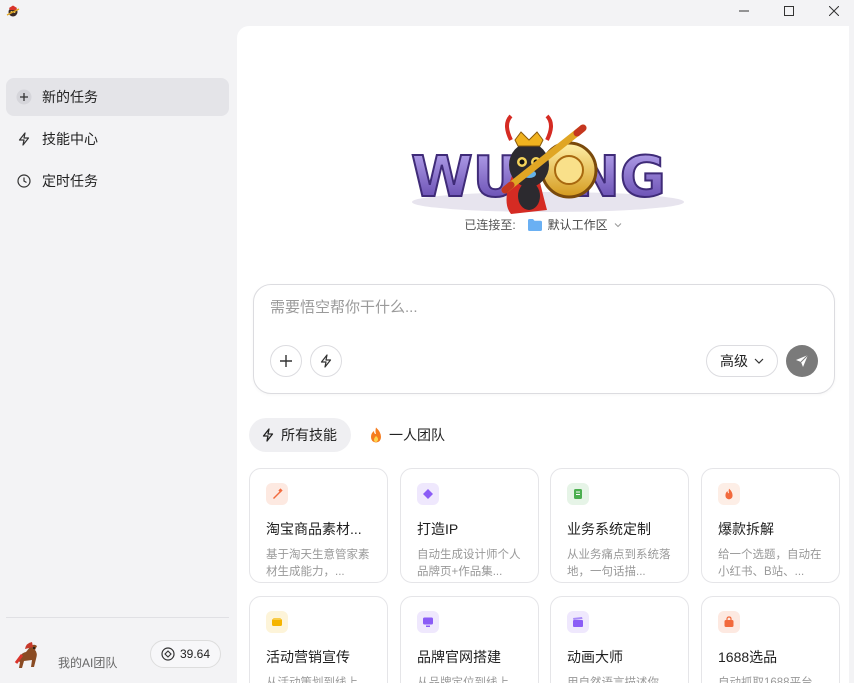 Image resolution: width=854 pixels, height=683 pixels. I want to click on attach-button, so click(286, 361).